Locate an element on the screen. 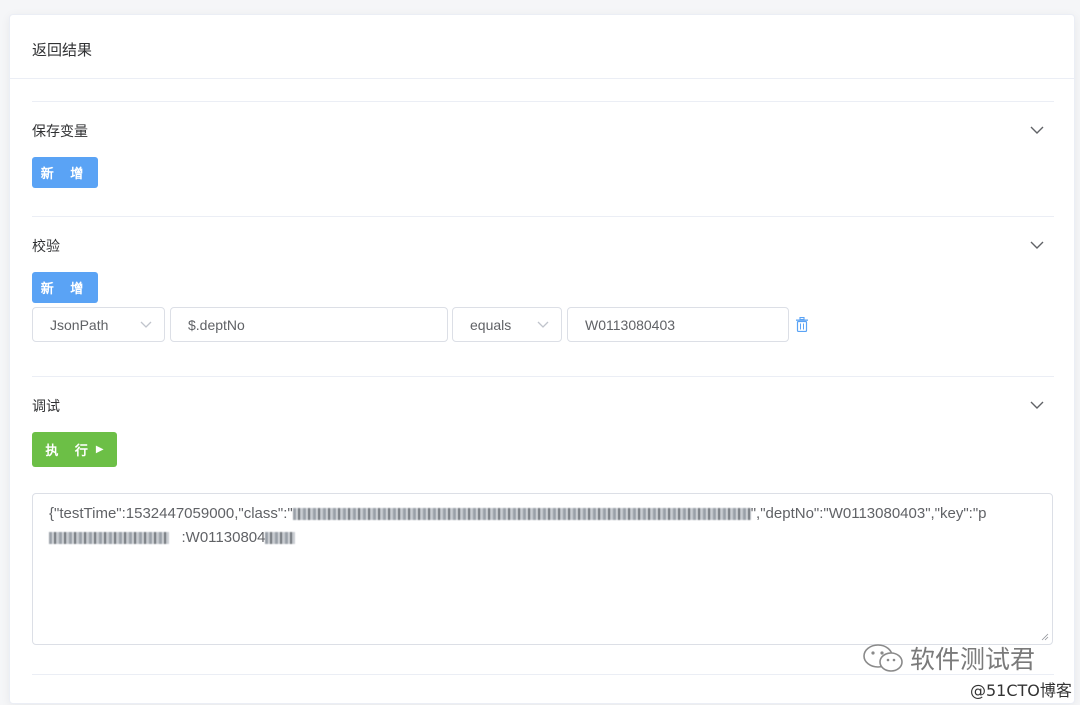 The height and width of the screenshot is (705, 1080). watermark-site: @51CTO博客 is located at coordinates (1021, 690).